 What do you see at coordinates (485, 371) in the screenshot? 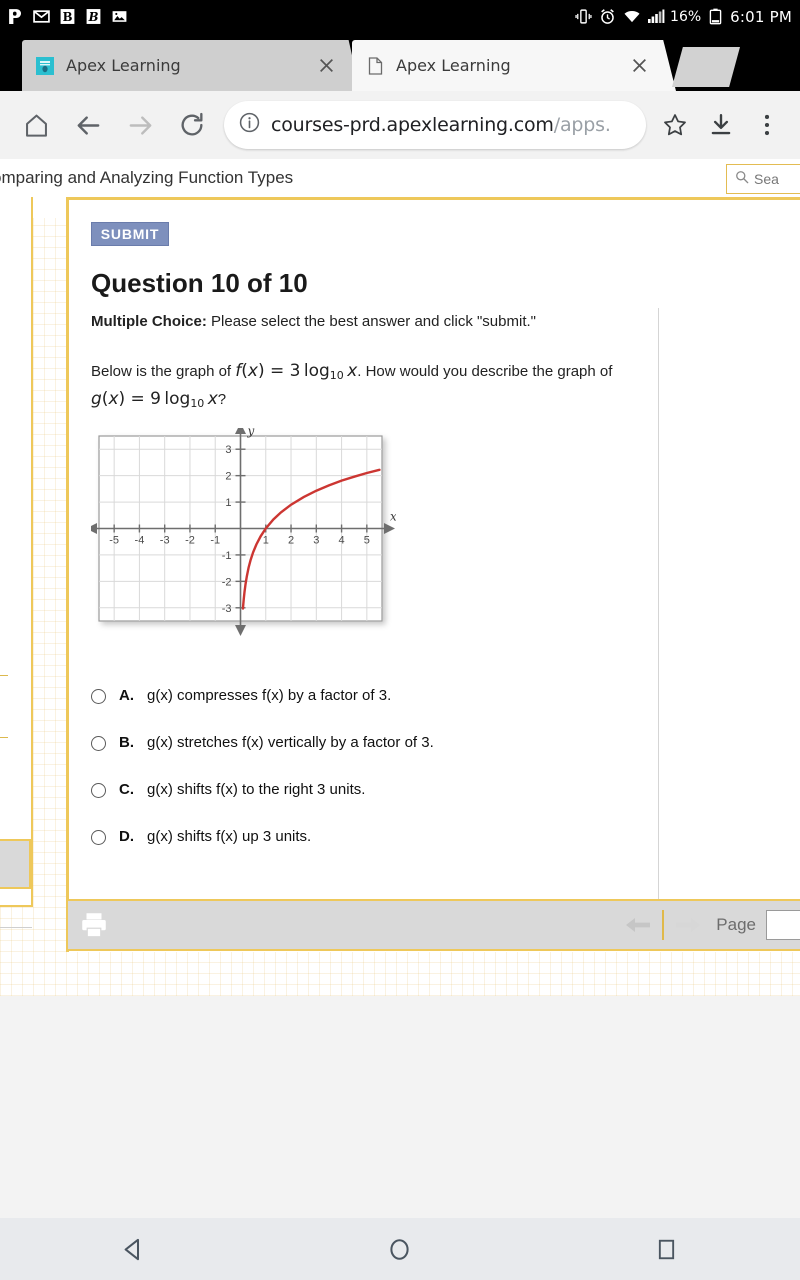
I see `prompt-part-2: . How would you describe the graph of` at bounding box center [485, 371].